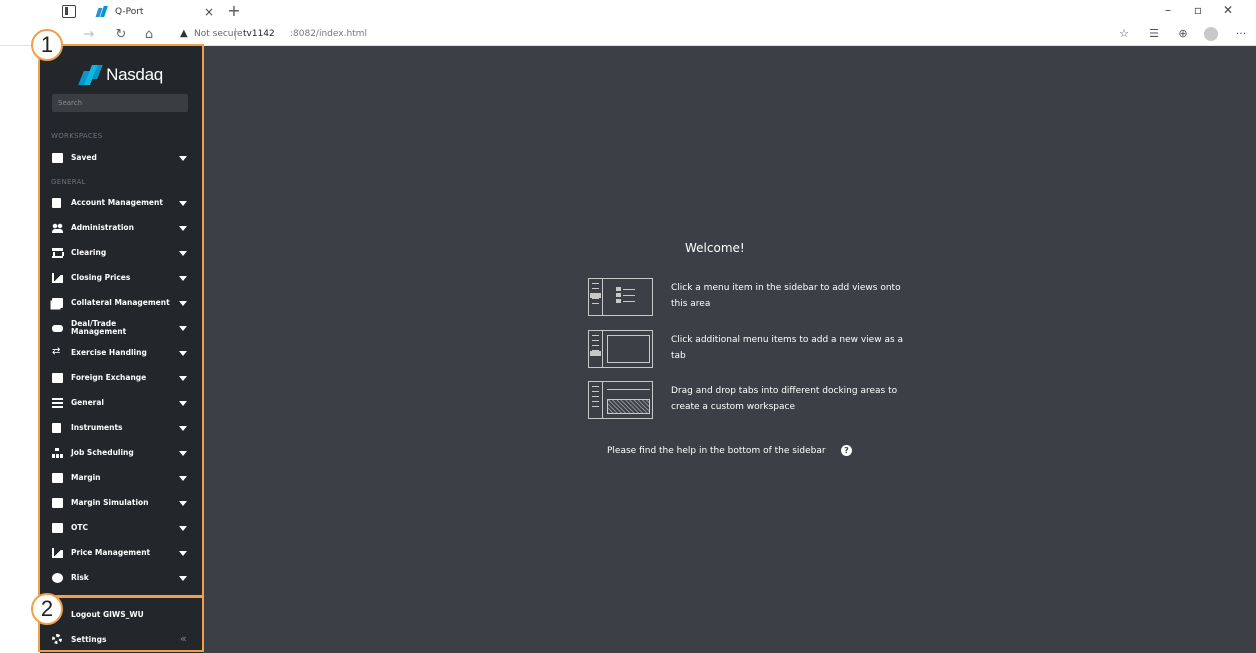 The width and height of the screenshot is (1256, 653). I want to click on browser-tab-bar: Q-Port × + – ▫ ✕, so click(628, 12).